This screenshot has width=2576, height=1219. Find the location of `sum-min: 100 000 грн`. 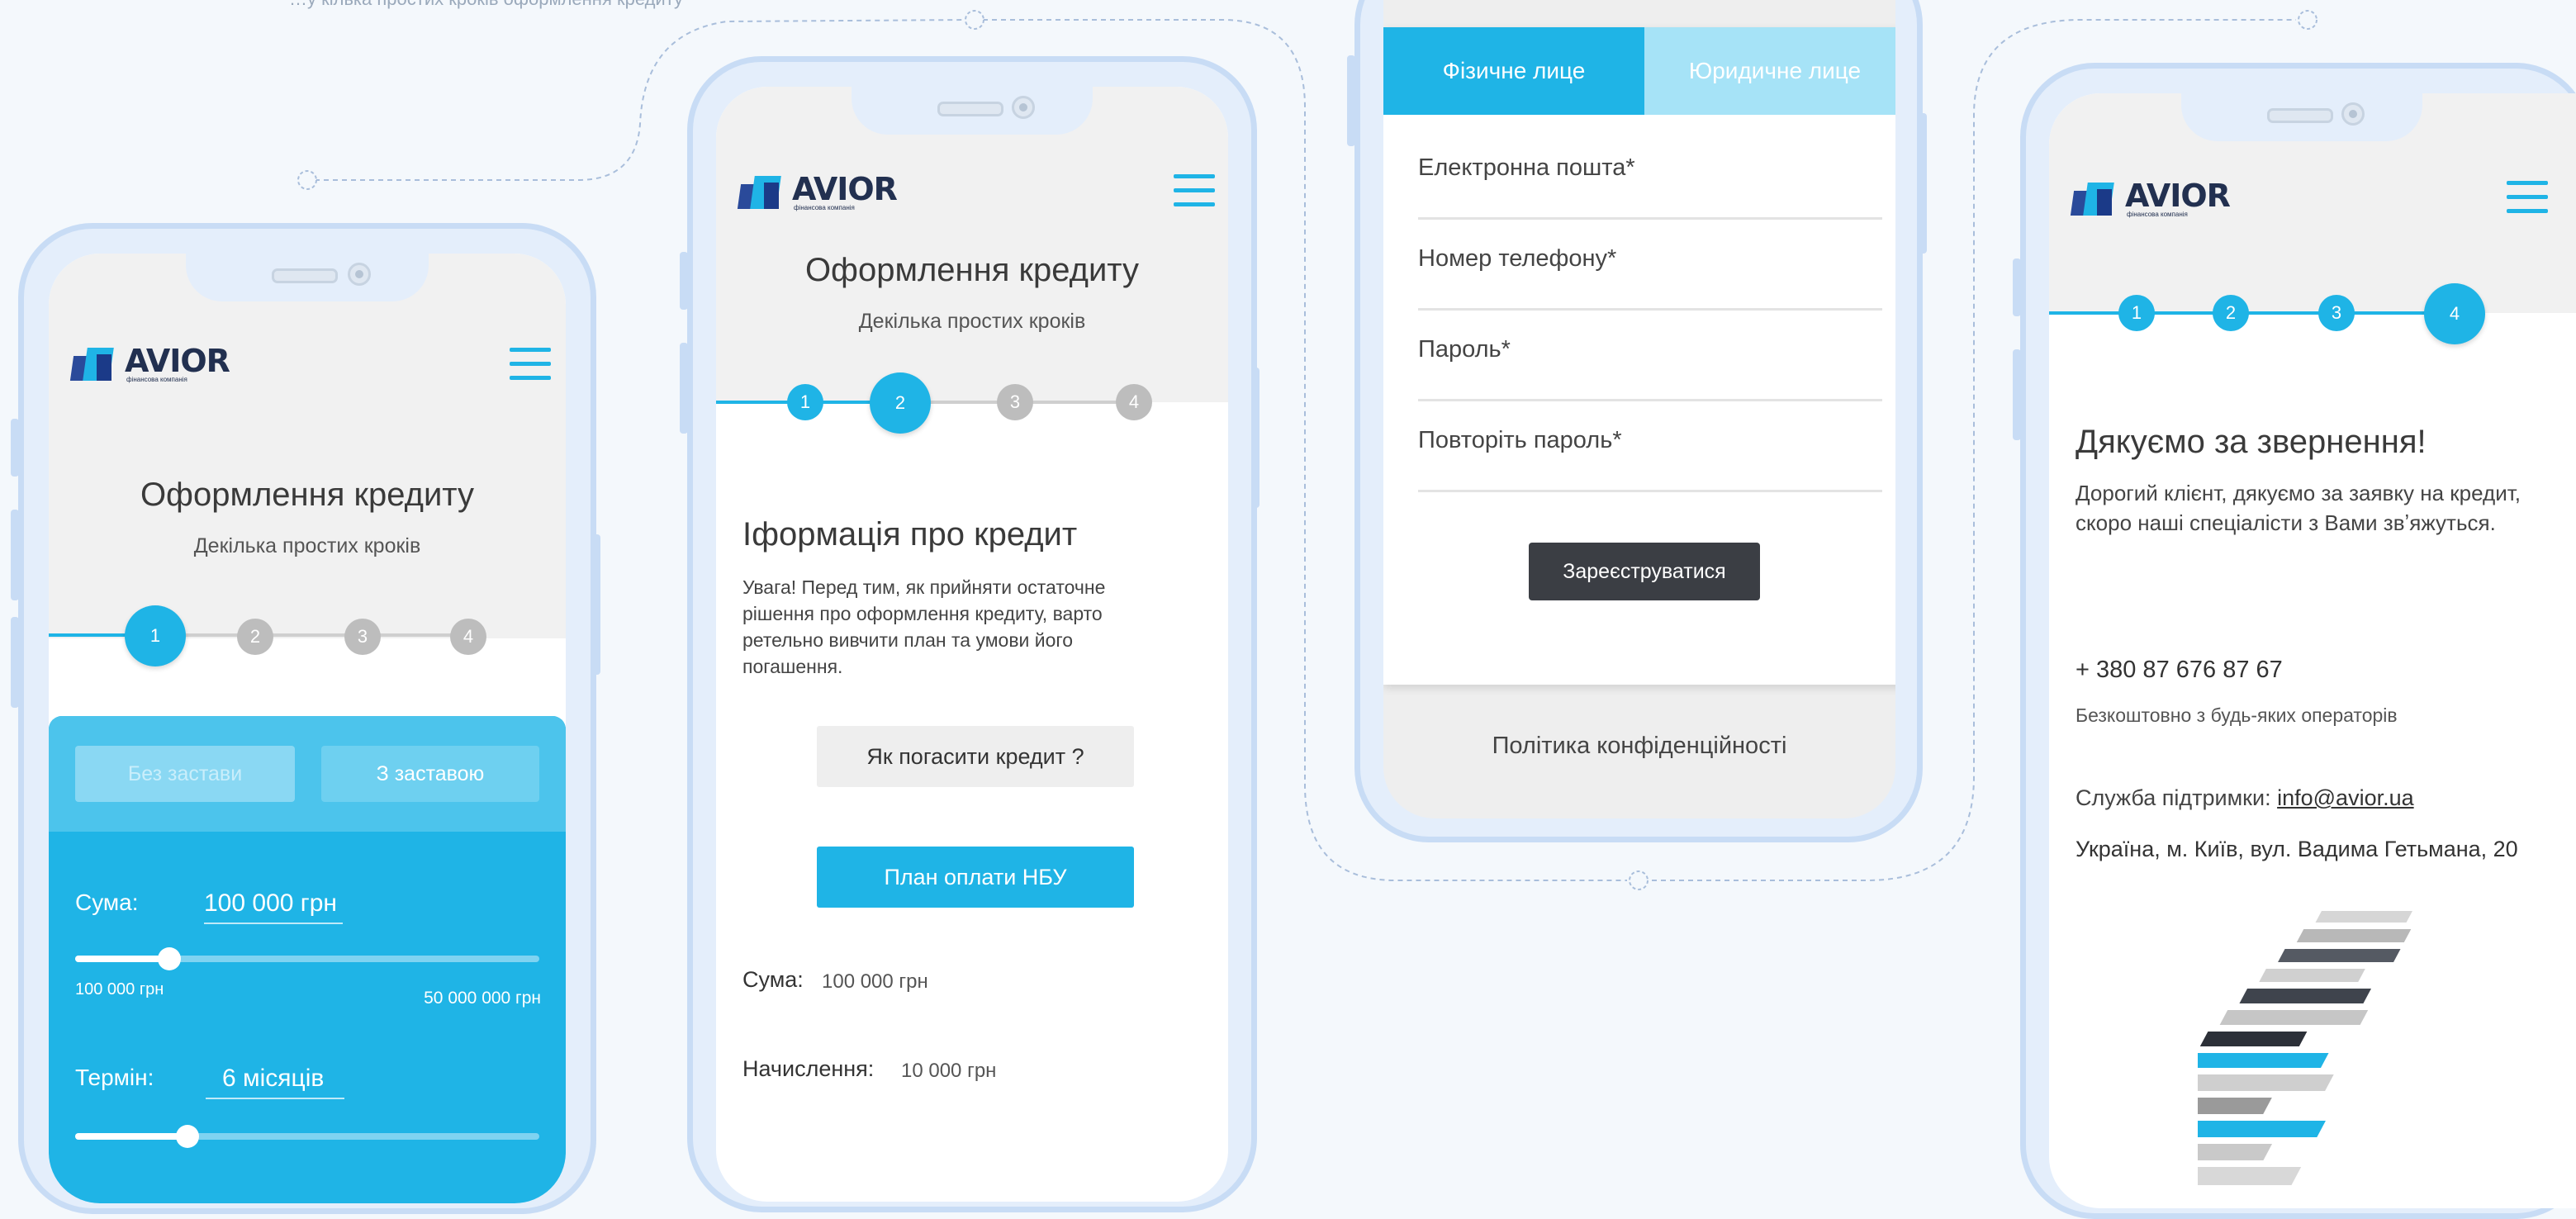

sum-min: 100 000 грн is located at coordinates (119, 989).